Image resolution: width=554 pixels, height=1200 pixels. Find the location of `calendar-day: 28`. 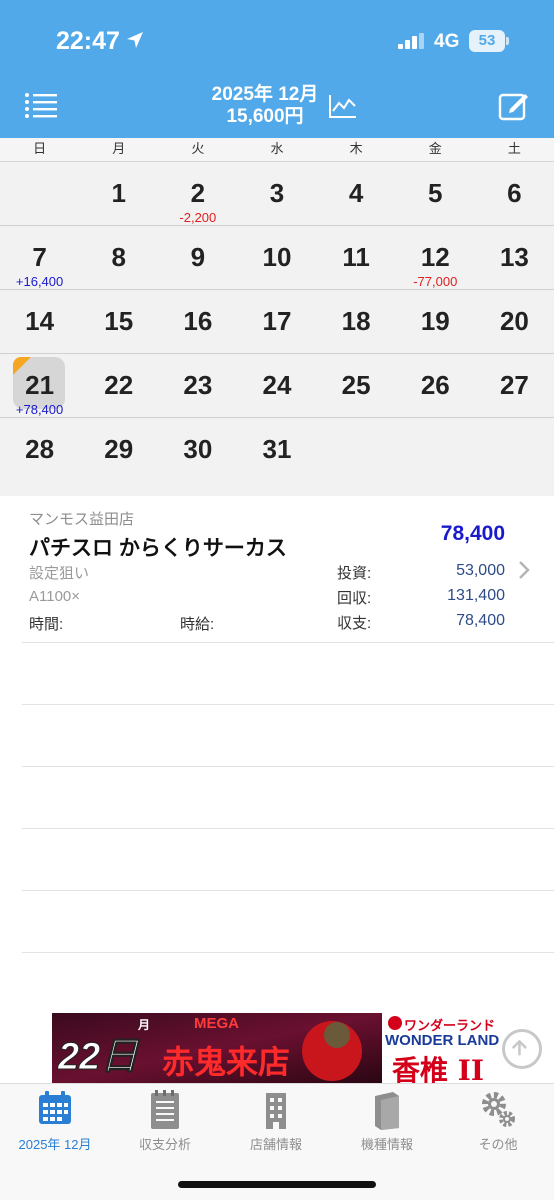

calendar-day: 28 is located at coordinates (39, 450).